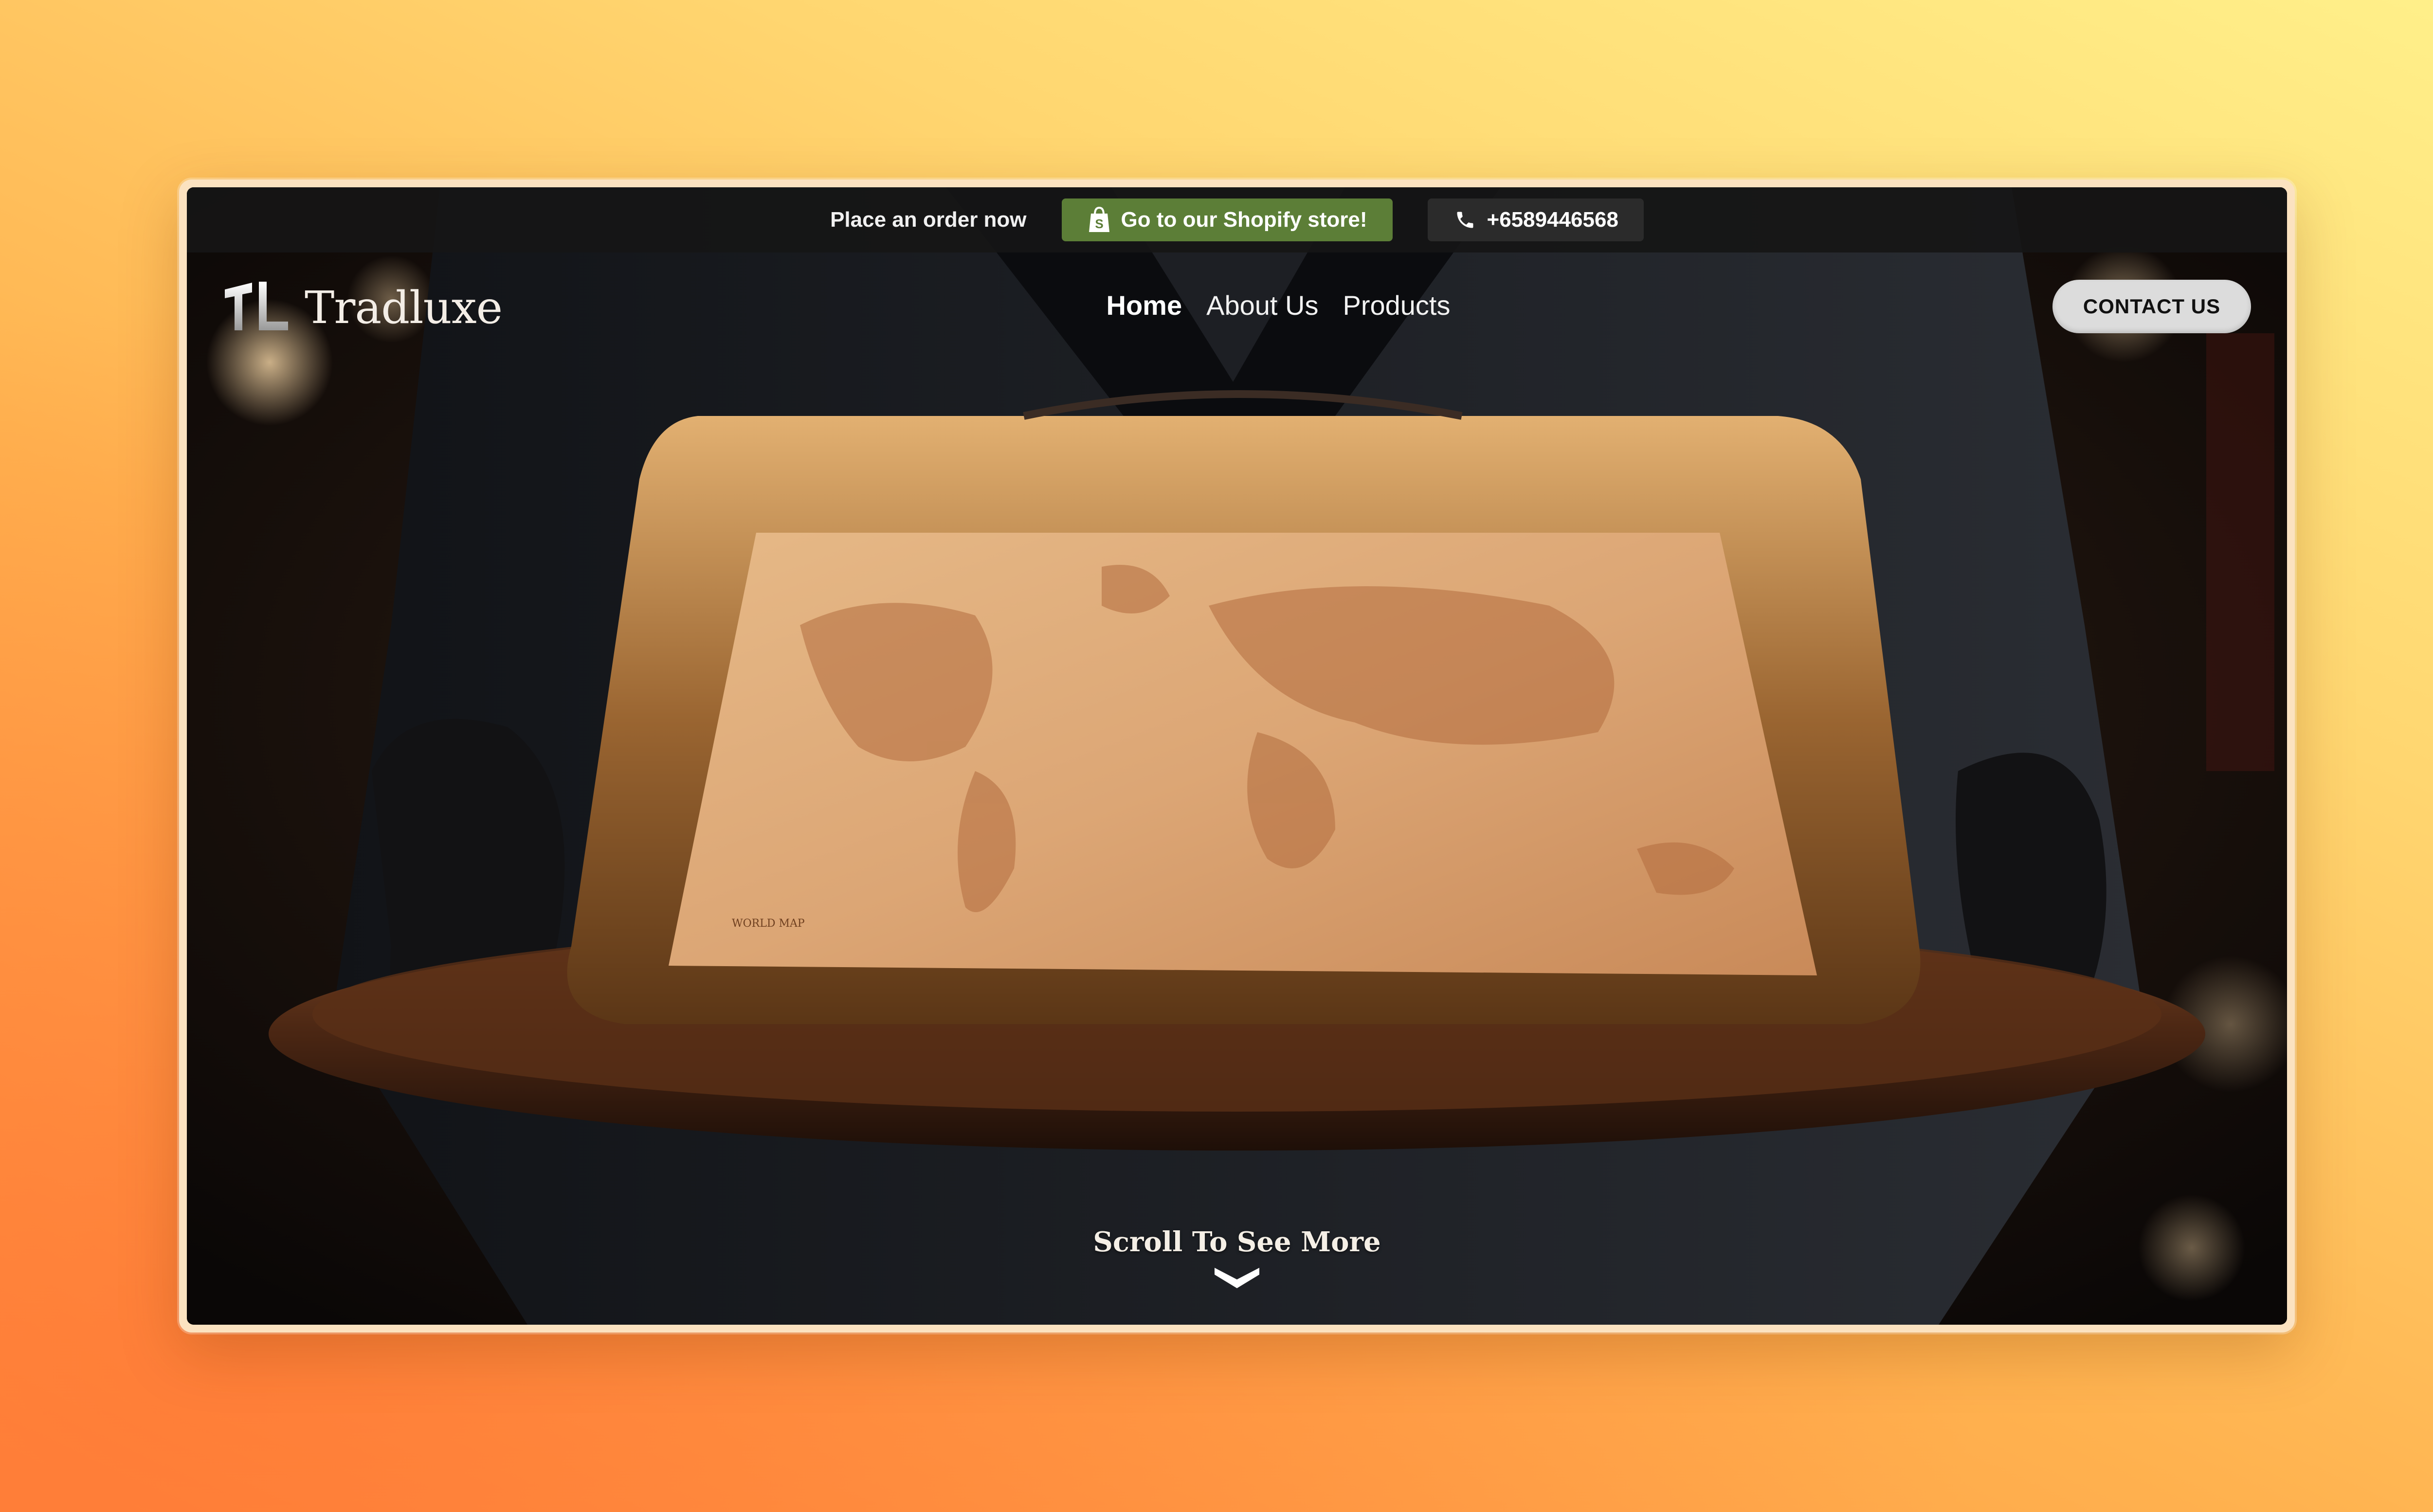 This screenshot has width=2433, height=1512. Describe the element at coordinates (1099, 223) in the screenshot. I see `svg-text: S` at that location.